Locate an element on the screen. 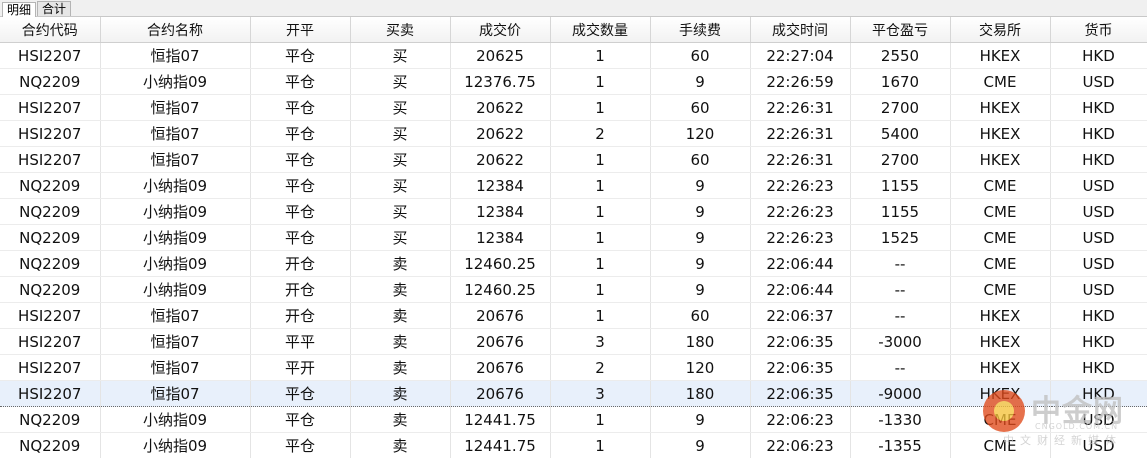  cell-currency: USD is located at coordinates (1098, 237).